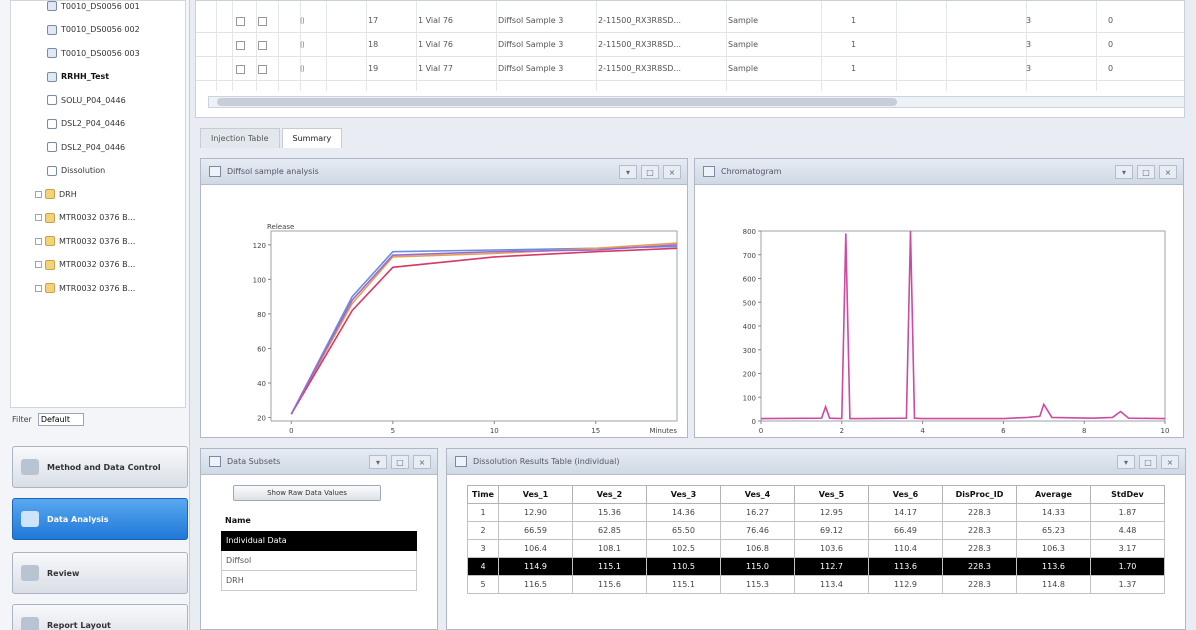 This screenshot has width=1196, height=630. Describe the element at coordinates (905, 530) in the screenshot. I see `table-cell: 66.49` at that location.